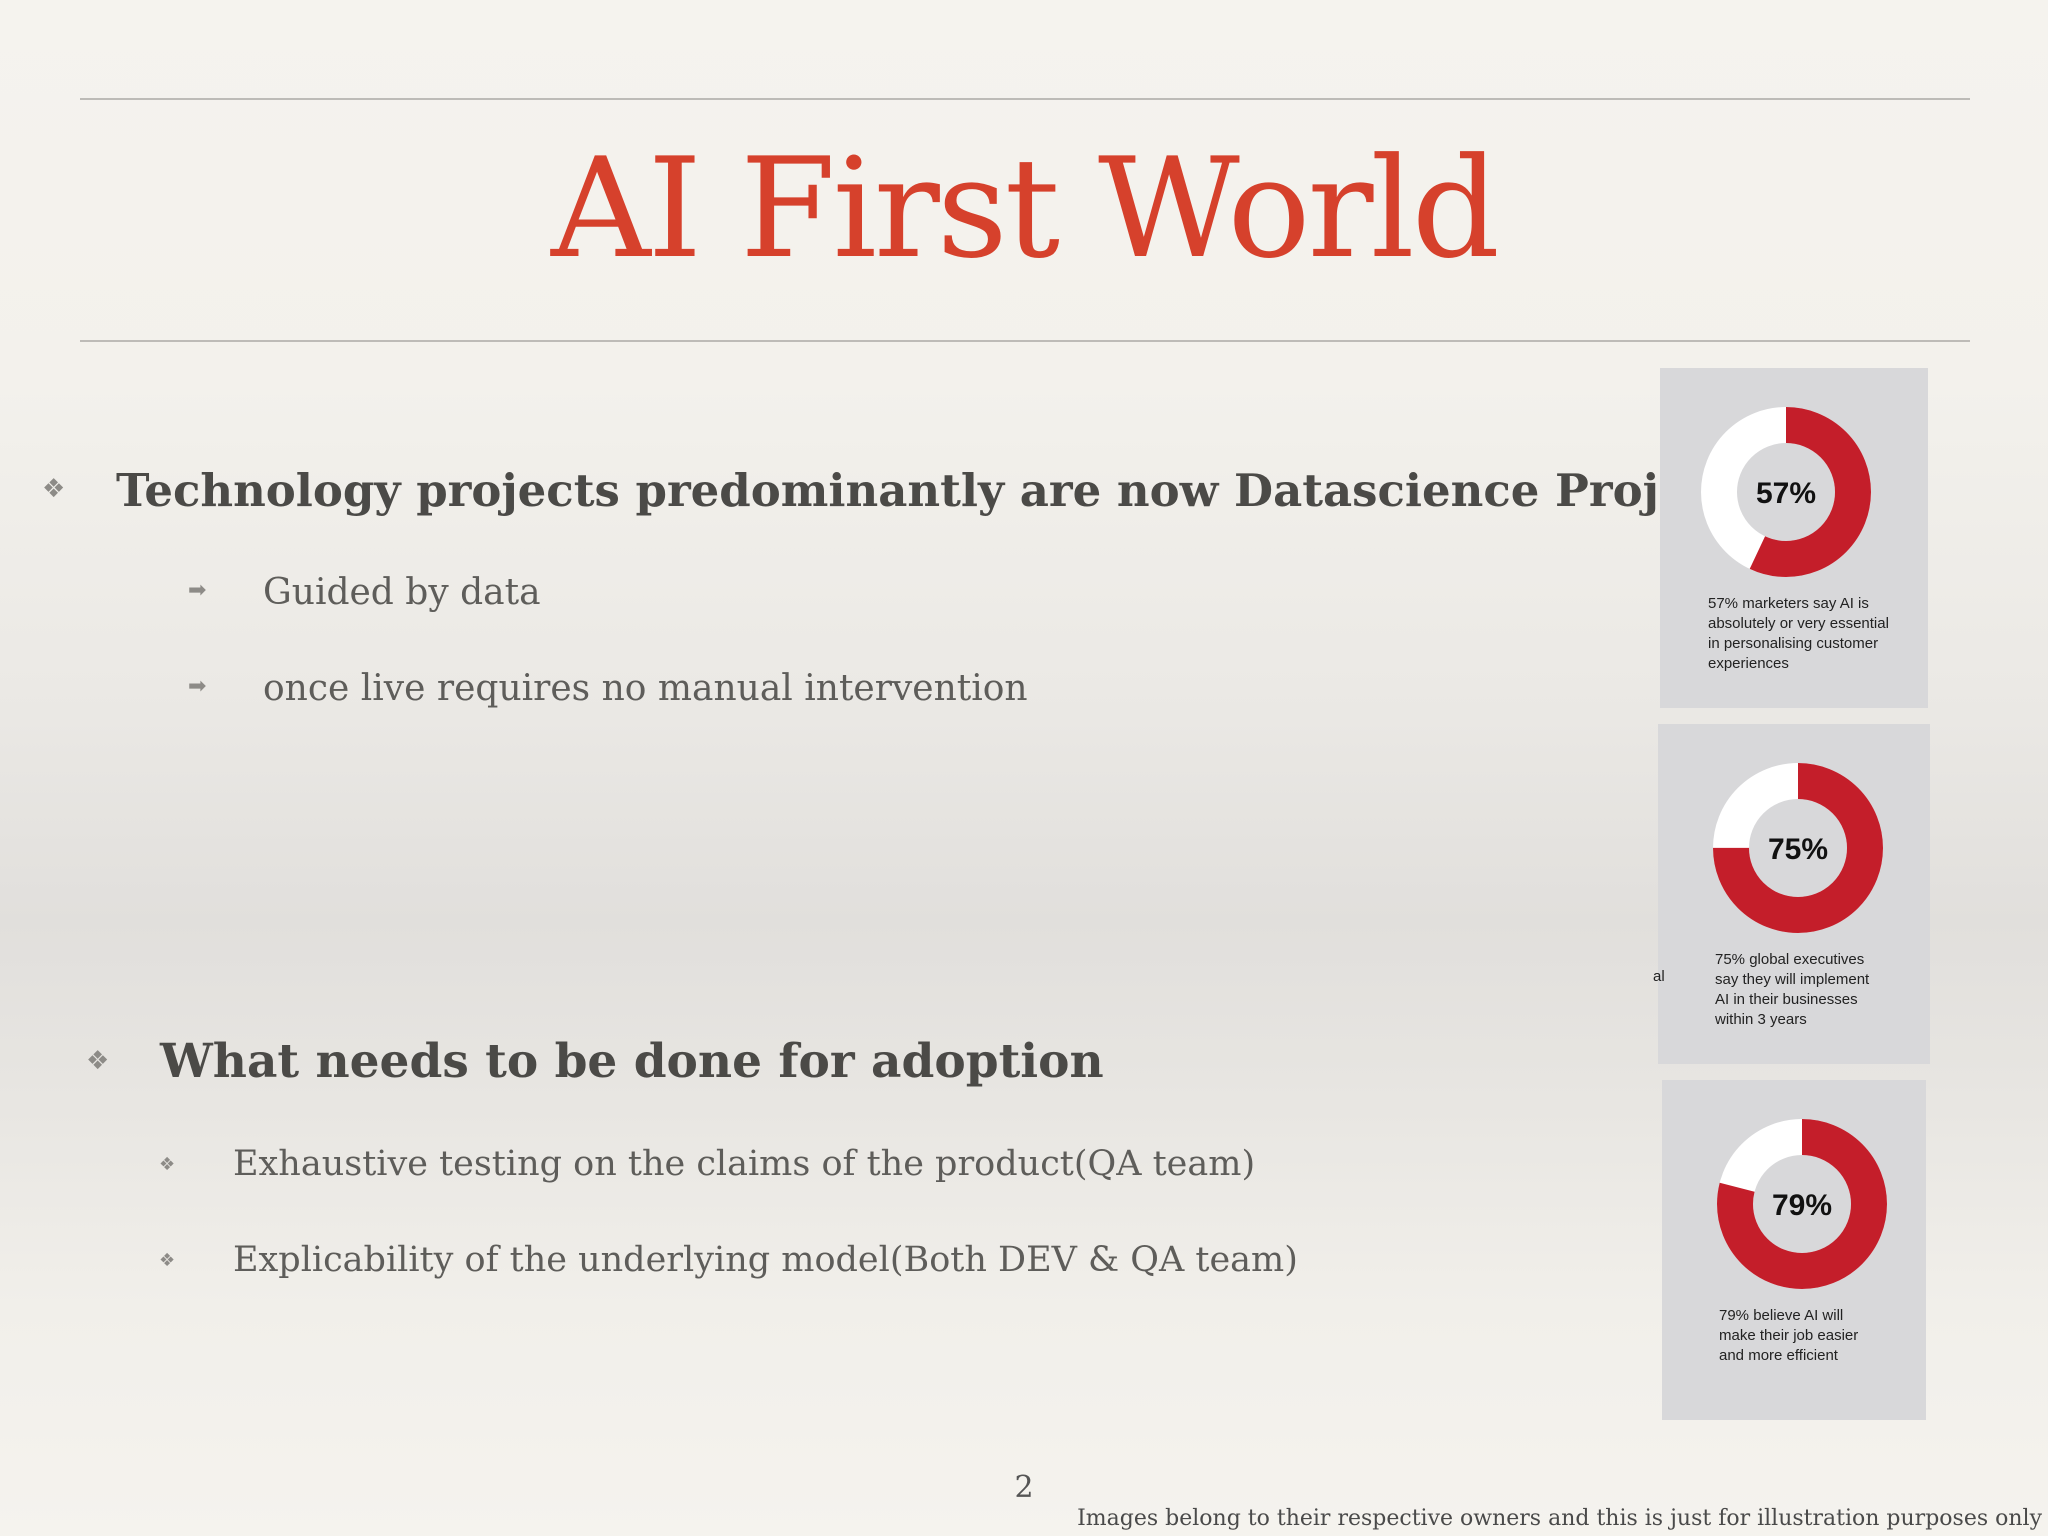 The height and width of the screenshot is (1536, 2048). I want to click on donut-chart-1: 57%, so click(1786, 492).